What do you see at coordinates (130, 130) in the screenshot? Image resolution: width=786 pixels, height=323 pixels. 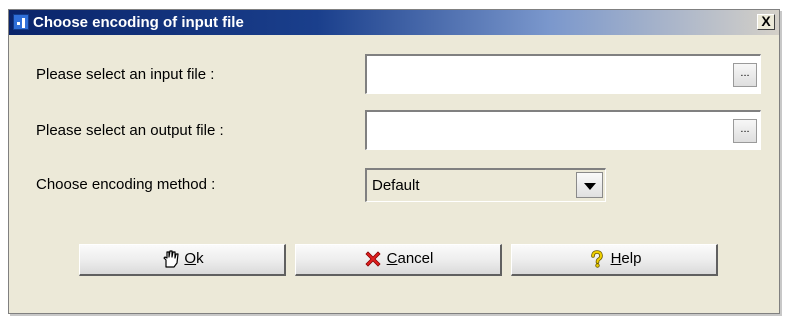 I see `output-file-label: Please select an output file :` at bounding box center [130, 130].